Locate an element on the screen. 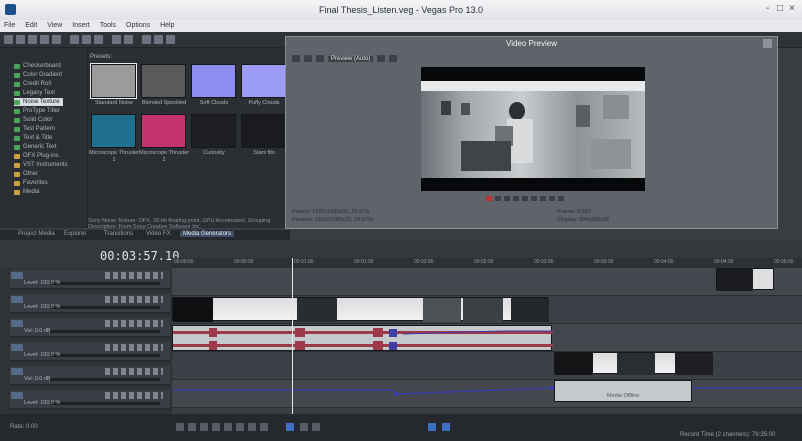 Image resolution: width=802 pixels, height=441 pixels. plugin-tree-item: Test Pattern is located at coordinates (34, 129).